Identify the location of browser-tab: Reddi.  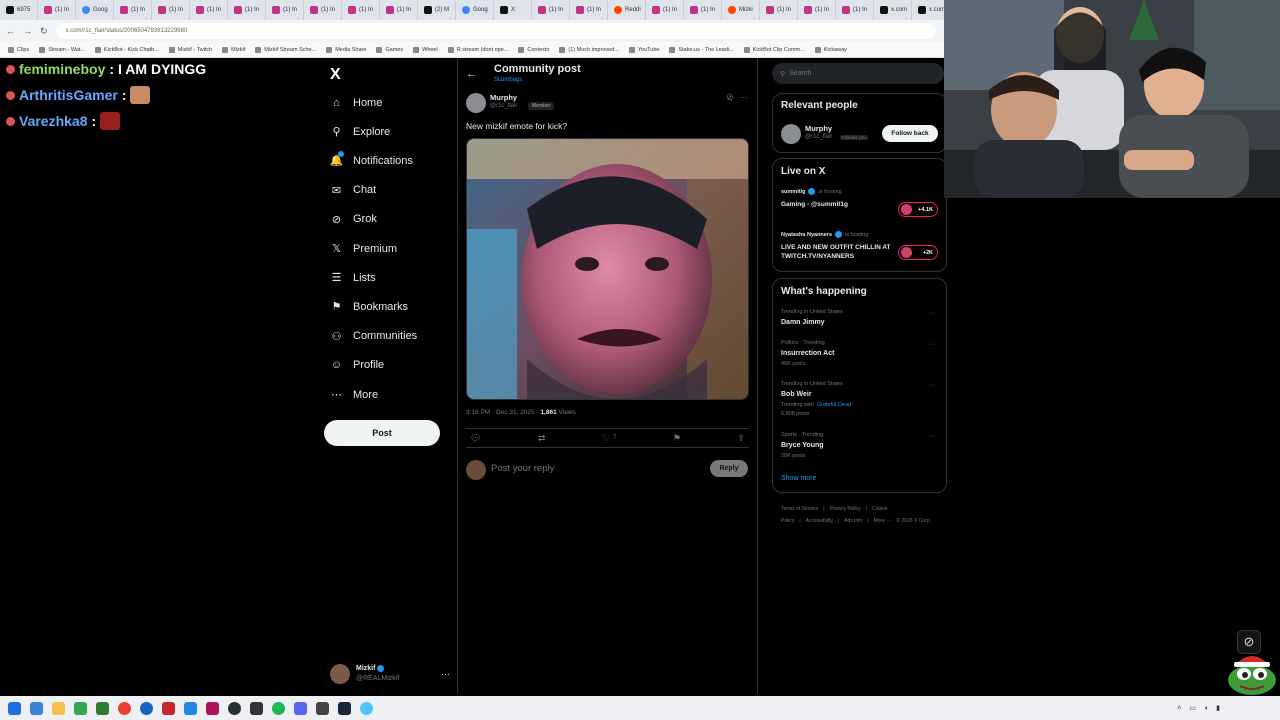
(627, 10).